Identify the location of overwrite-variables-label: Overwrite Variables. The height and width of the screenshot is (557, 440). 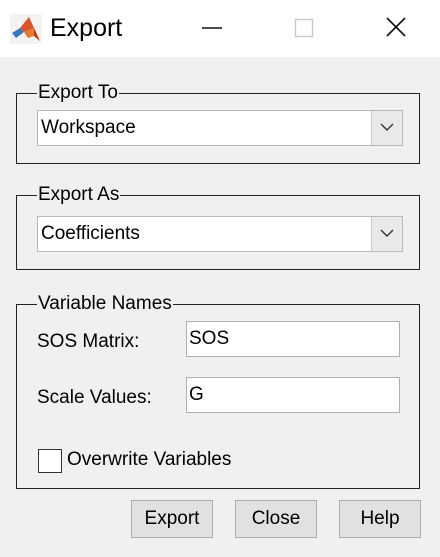
(149, 460).